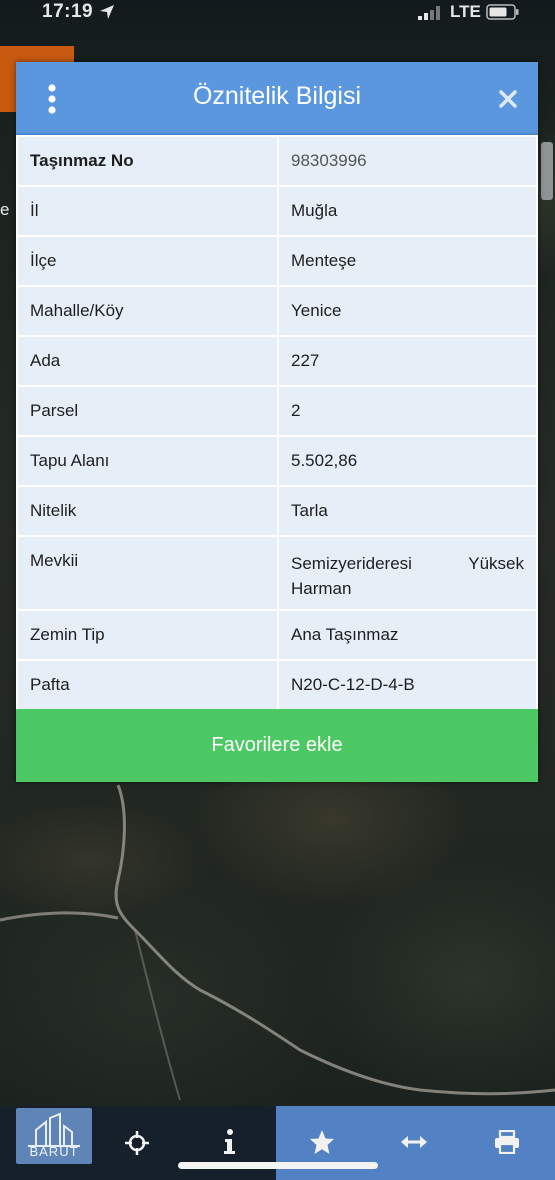 Image resolution: width=555 pixels, height=1180 pixels. I want to click on close-icon, so click(508, 99).